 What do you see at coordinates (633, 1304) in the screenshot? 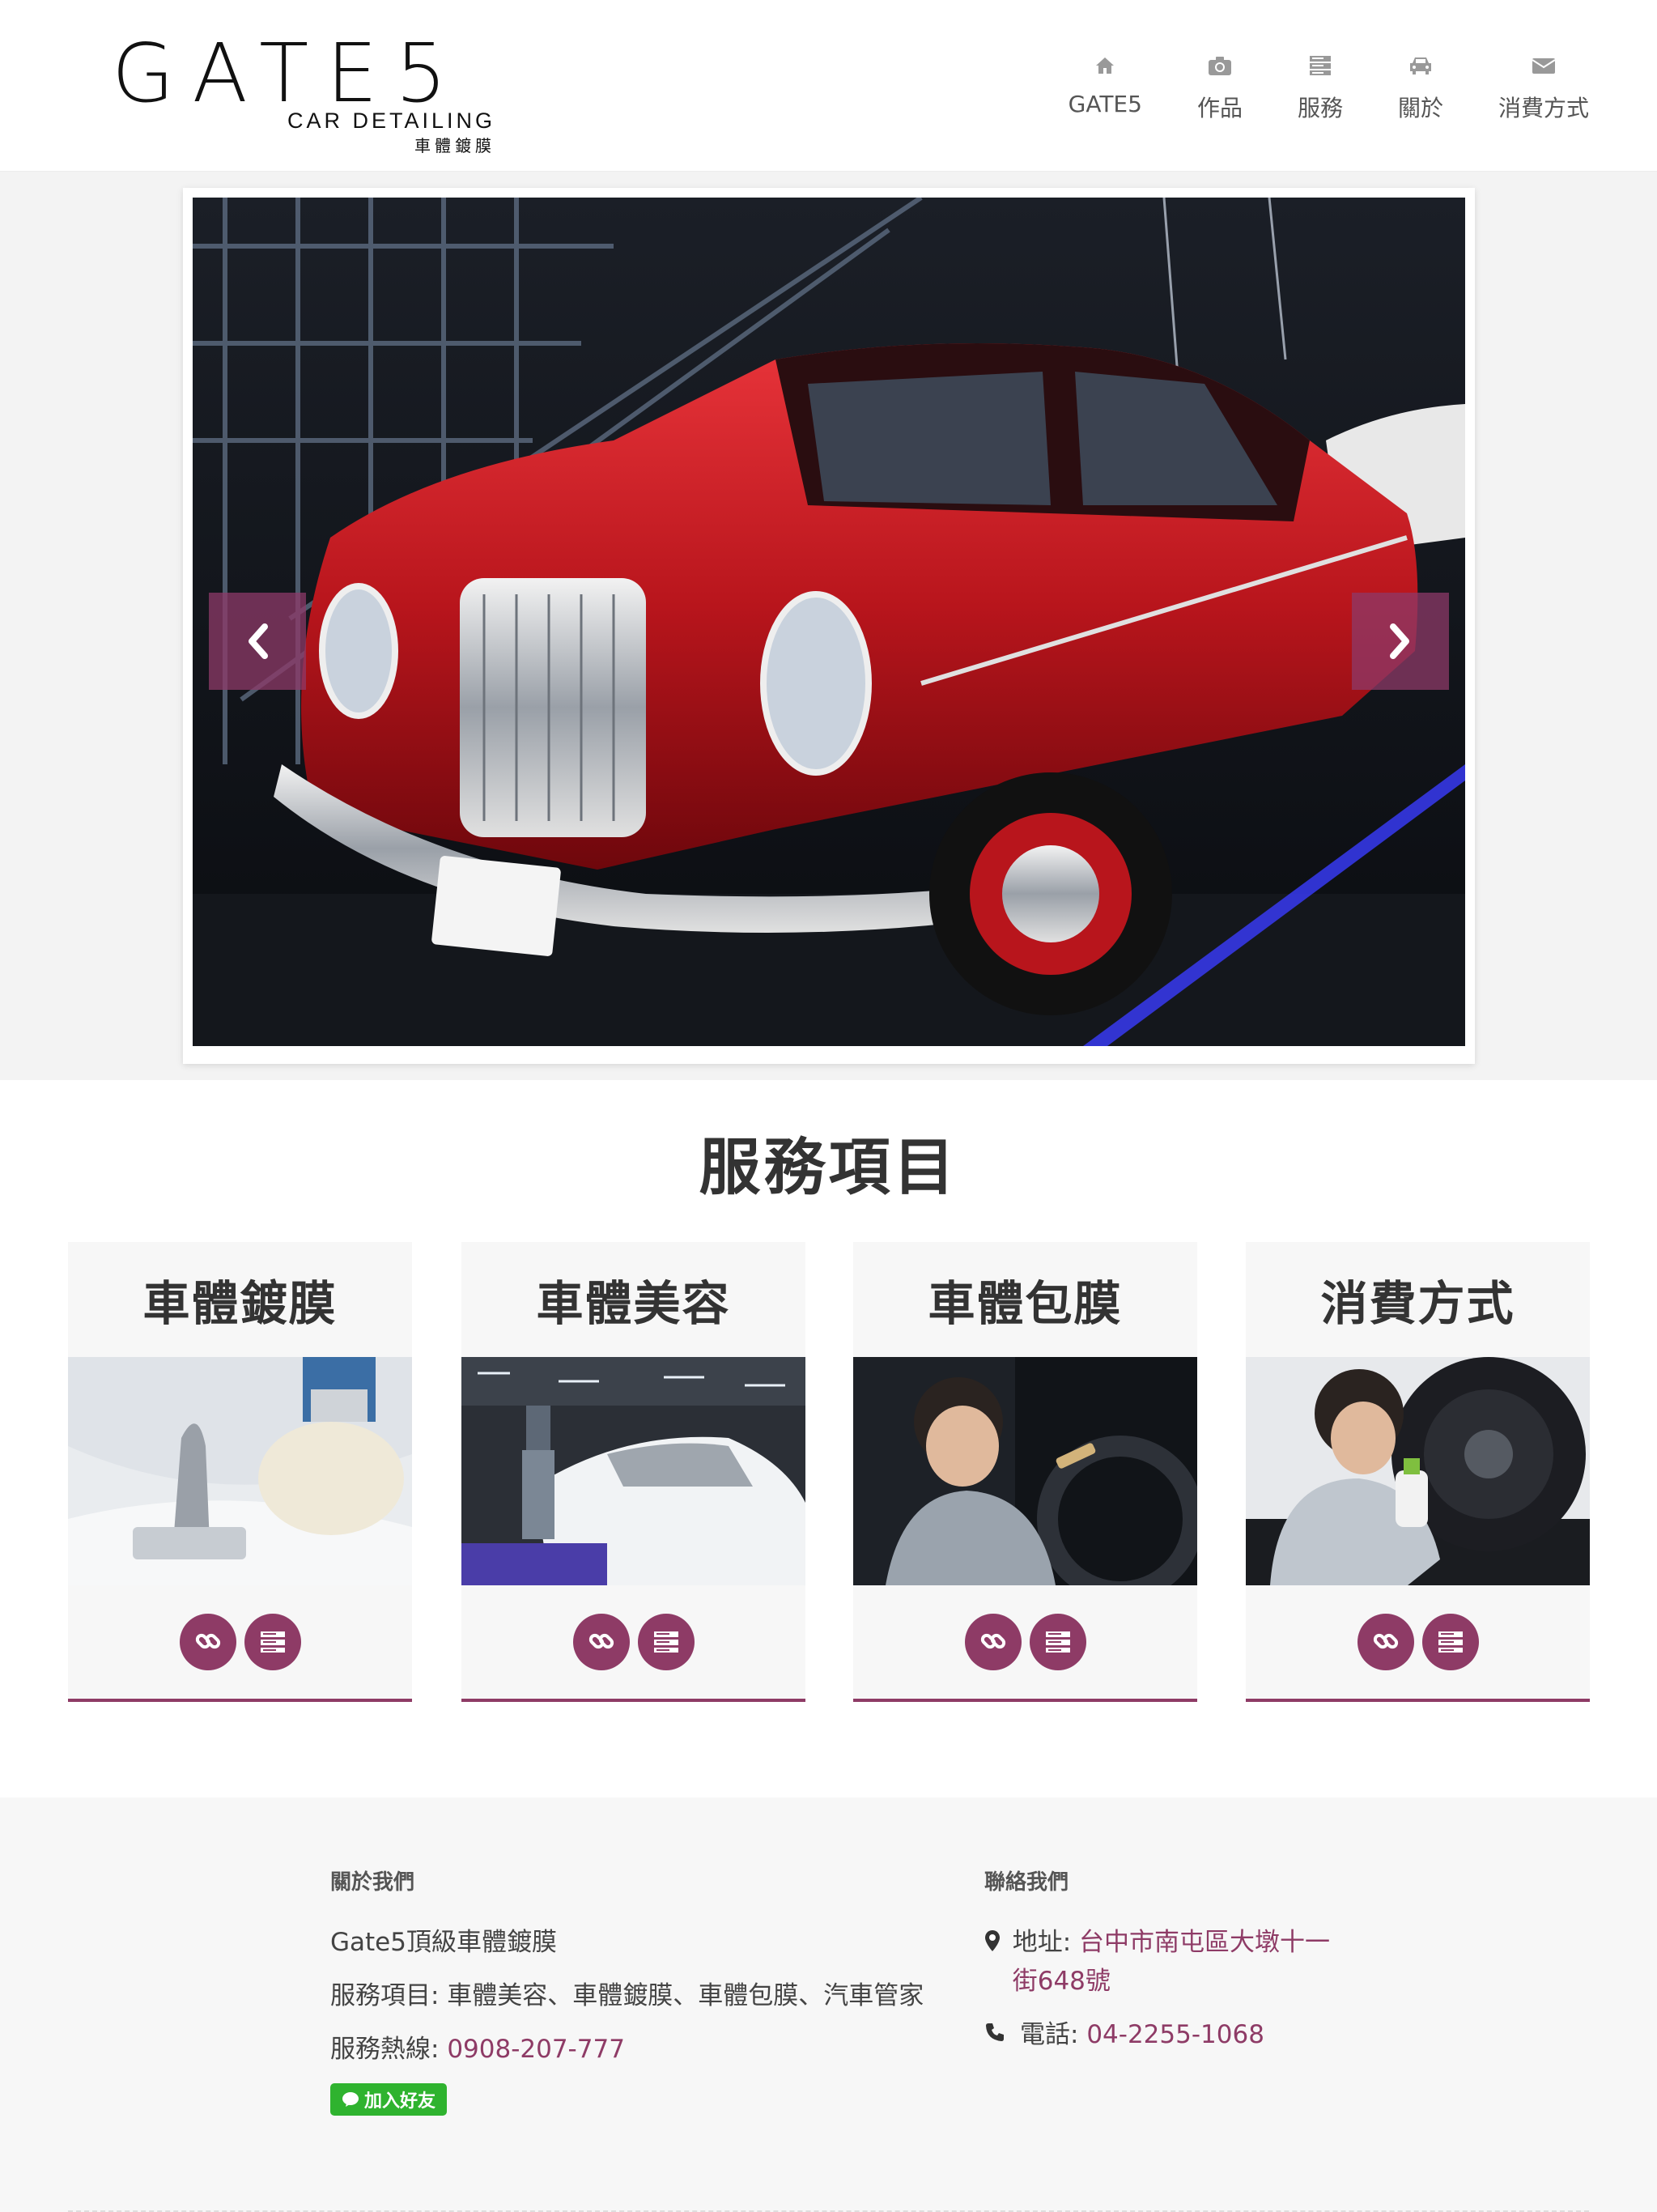
I see `service-card-title: 車體美容` at bounding box center [633, 1304].